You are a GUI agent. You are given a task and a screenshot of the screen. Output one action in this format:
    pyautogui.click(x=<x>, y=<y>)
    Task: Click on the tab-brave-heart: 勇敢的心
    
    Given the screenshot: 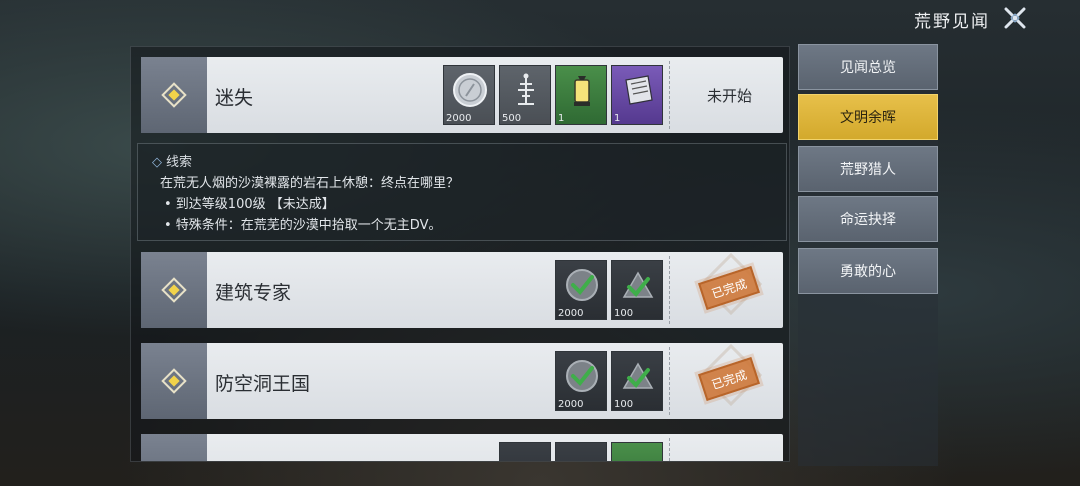 What is the action you would take?
    pyautogui.click(x=868, y=271)
    